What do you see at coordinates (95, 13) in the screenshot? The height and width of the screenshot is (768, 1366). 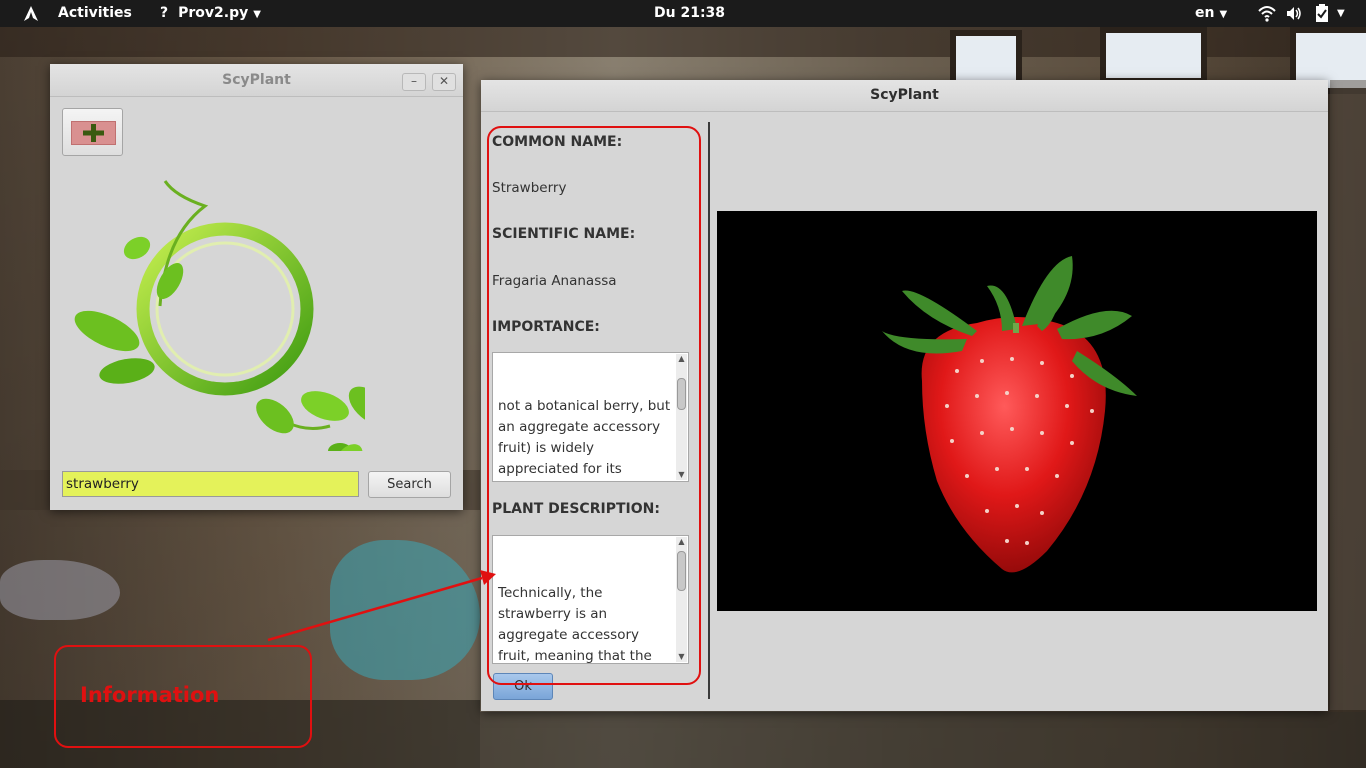 I see `activities-button: Activities` at bounding box center [95, 13].